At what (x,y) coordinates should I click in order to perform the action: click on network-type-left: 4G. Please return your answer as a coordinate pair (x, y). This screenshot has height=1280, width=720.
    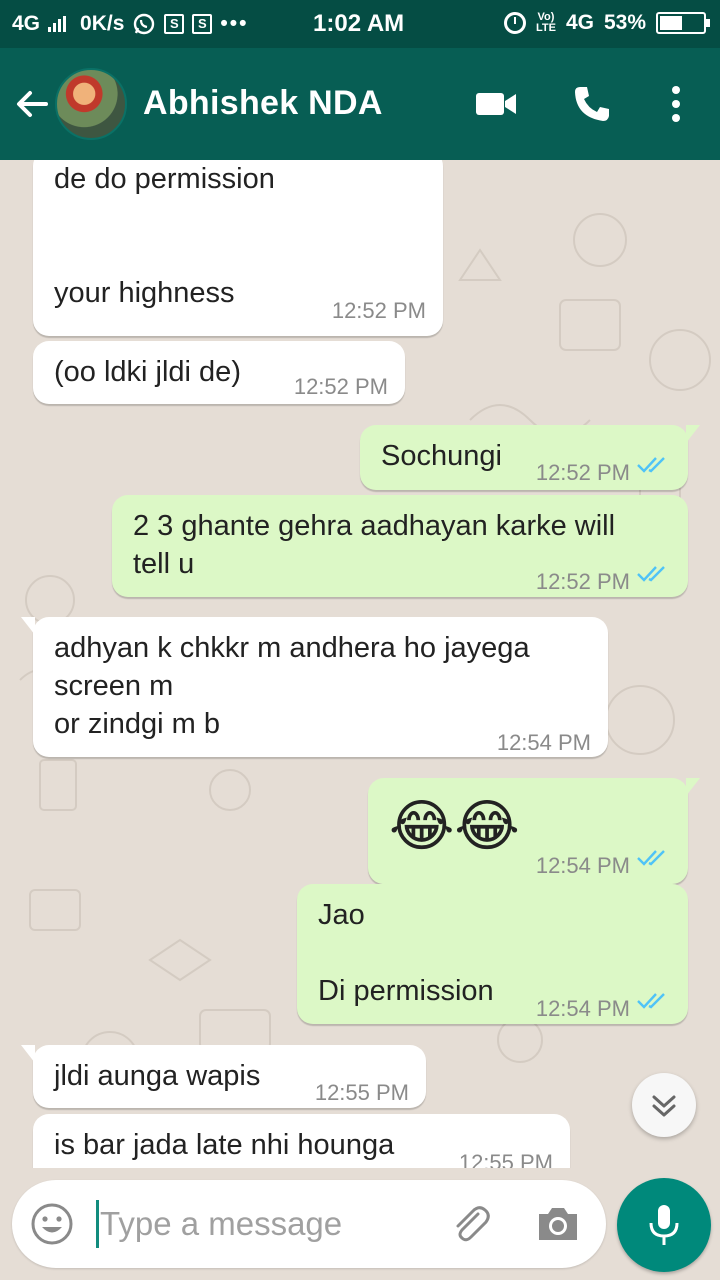
    Looking at the image, I should click on (26, 23).